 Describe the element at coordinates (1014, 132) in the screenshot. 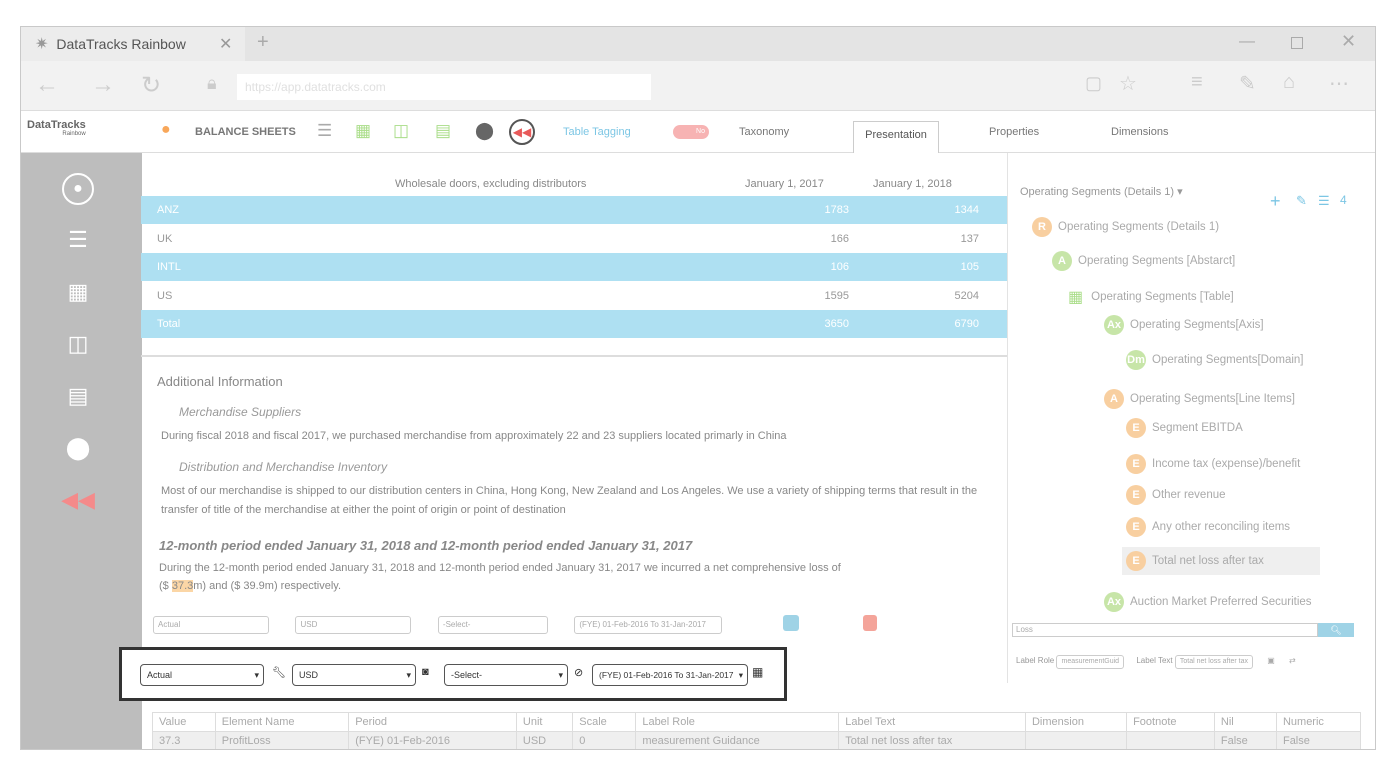

I see `tab-properties: Properties` at that location.